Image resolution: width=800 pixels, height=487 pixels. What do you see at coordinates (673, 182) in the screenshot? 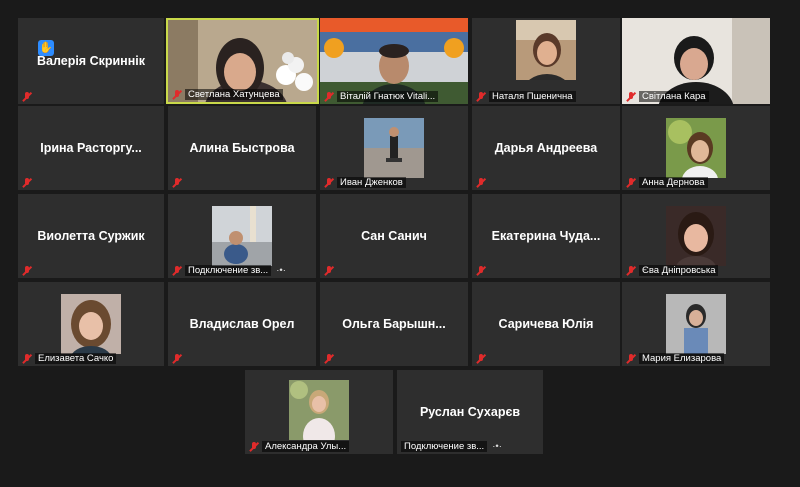
I see `participant-name: Анна Дернова` at bounding box center [673, 182].